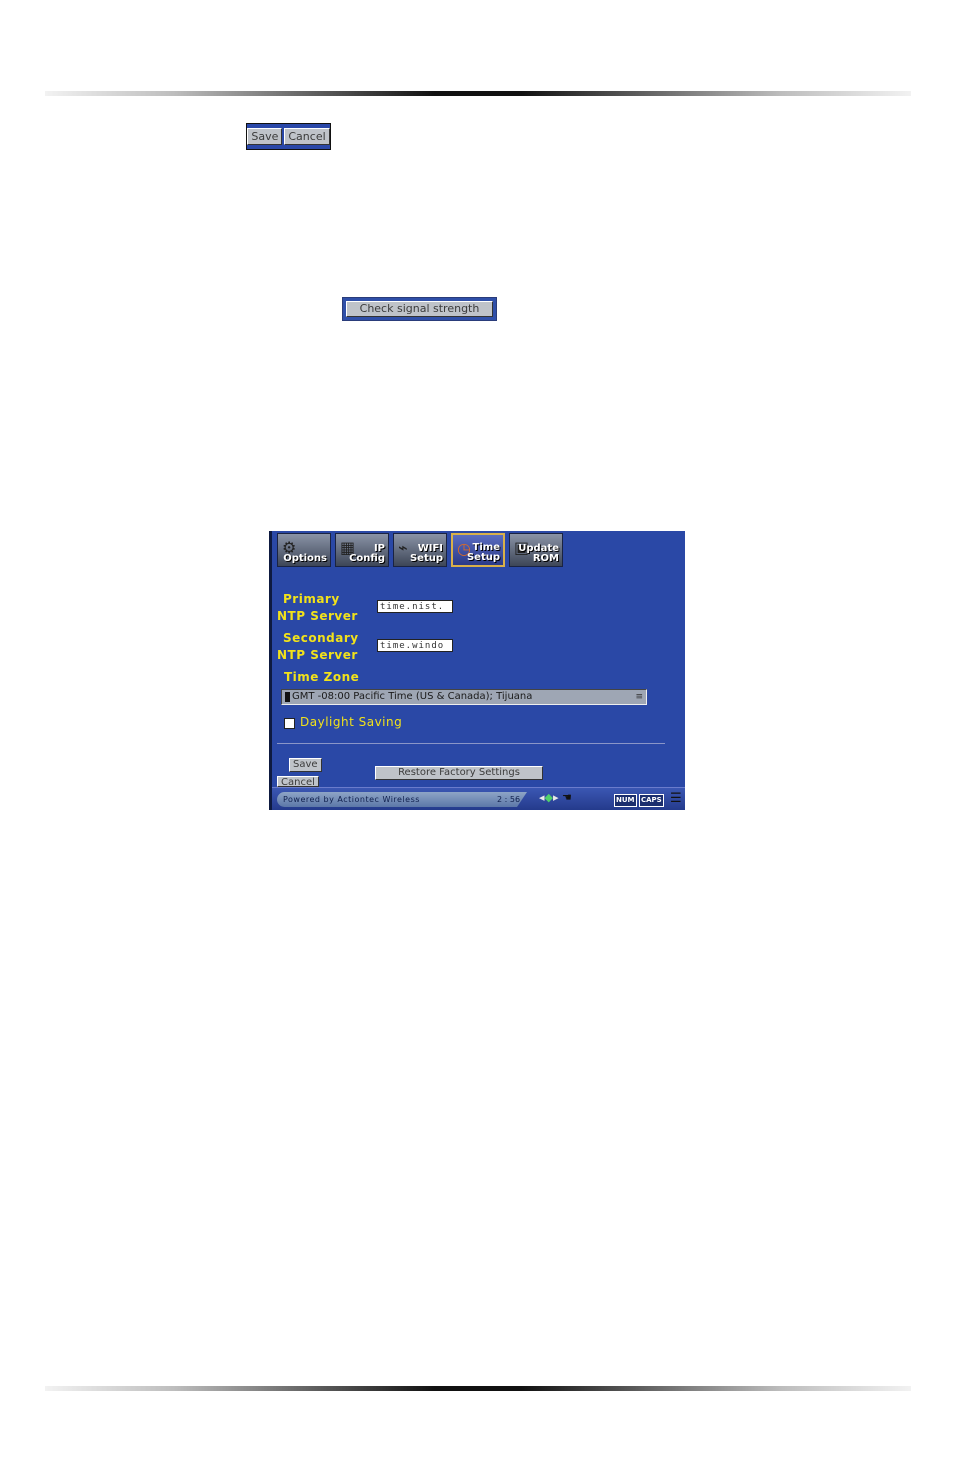  Describe the element at coordinates (415, 645) in the screenshot. I see `secondary-ntp-input: time.windo` at that location.